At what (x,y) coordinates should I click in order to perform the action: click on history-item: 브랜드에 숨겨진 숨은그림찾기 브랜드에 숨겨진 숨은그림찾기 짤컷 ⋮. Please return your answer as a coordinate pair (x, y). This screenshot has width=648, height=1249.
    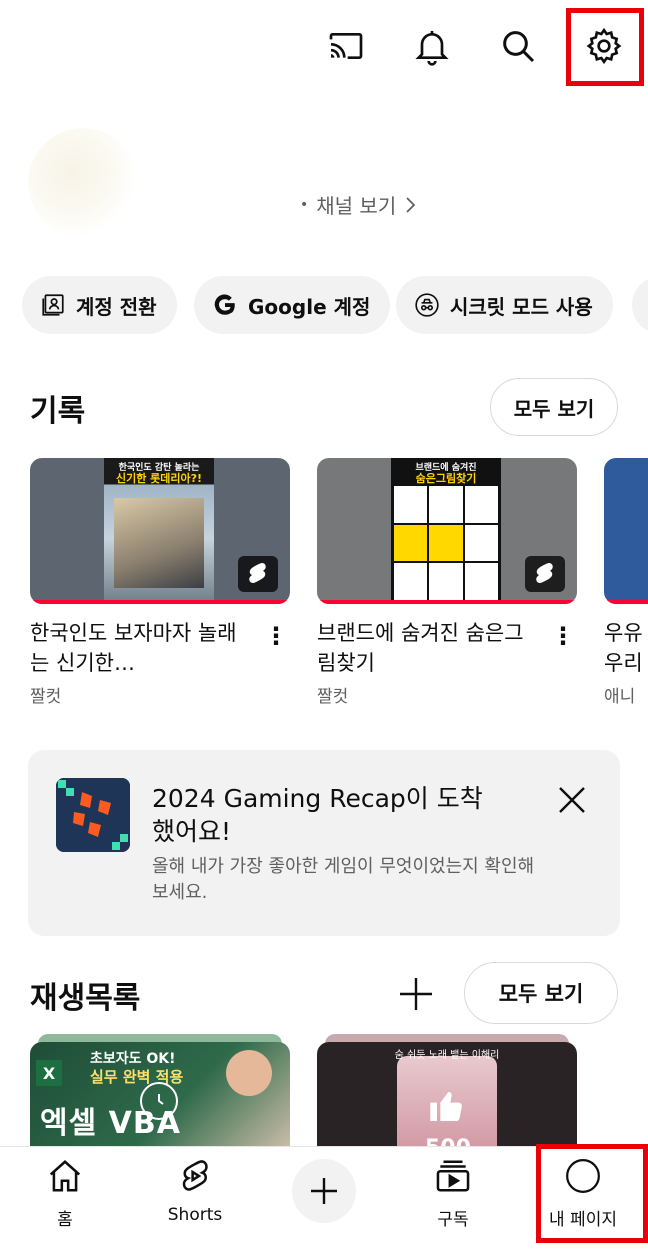
    Looking at the image, I should click on (447, 582).